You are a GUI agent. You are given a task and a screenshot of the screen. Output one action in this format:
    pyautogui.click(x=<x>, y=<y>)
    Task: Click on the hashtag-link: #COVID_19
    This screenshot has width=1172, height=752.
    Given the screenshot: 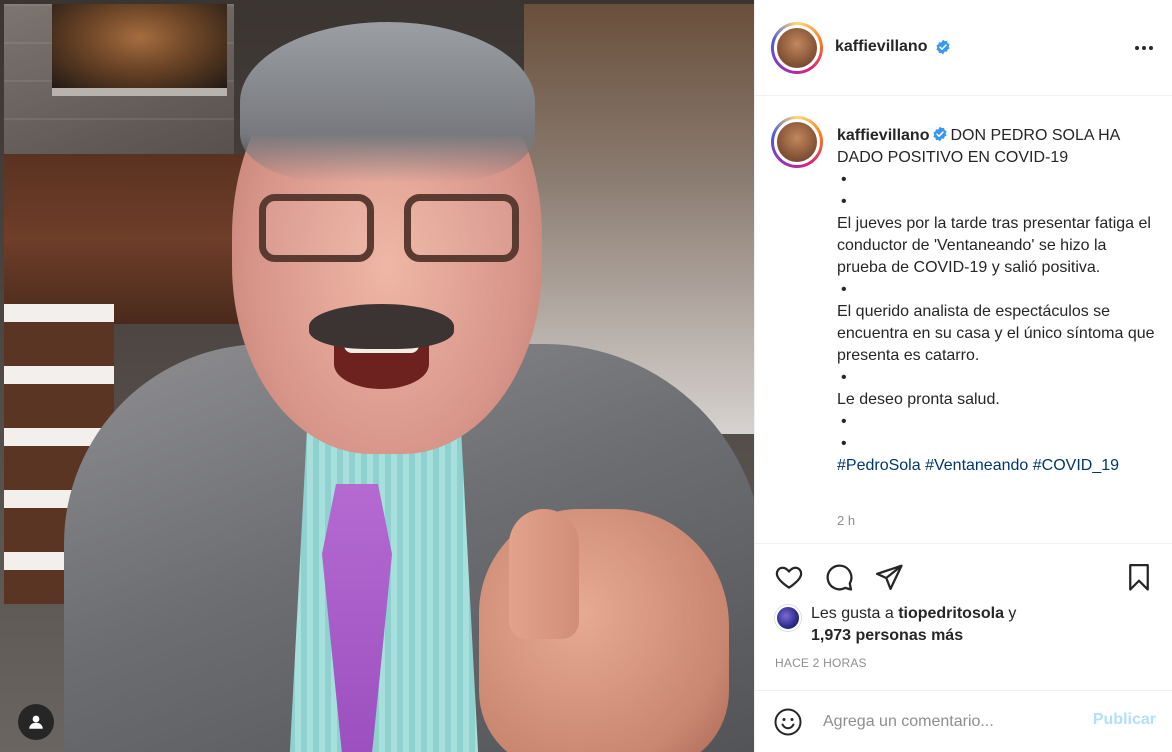 What is the action you would take?
    pyautogui.click(x=1076, y=465)
    